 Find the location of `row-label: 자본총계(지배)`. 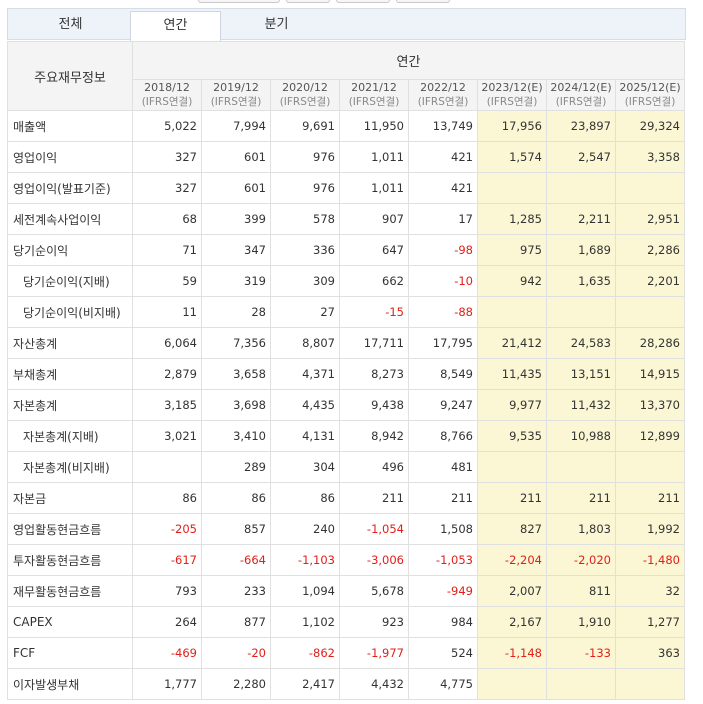

row-label: 자본총계(지배) is located at coordinates (70, 436).